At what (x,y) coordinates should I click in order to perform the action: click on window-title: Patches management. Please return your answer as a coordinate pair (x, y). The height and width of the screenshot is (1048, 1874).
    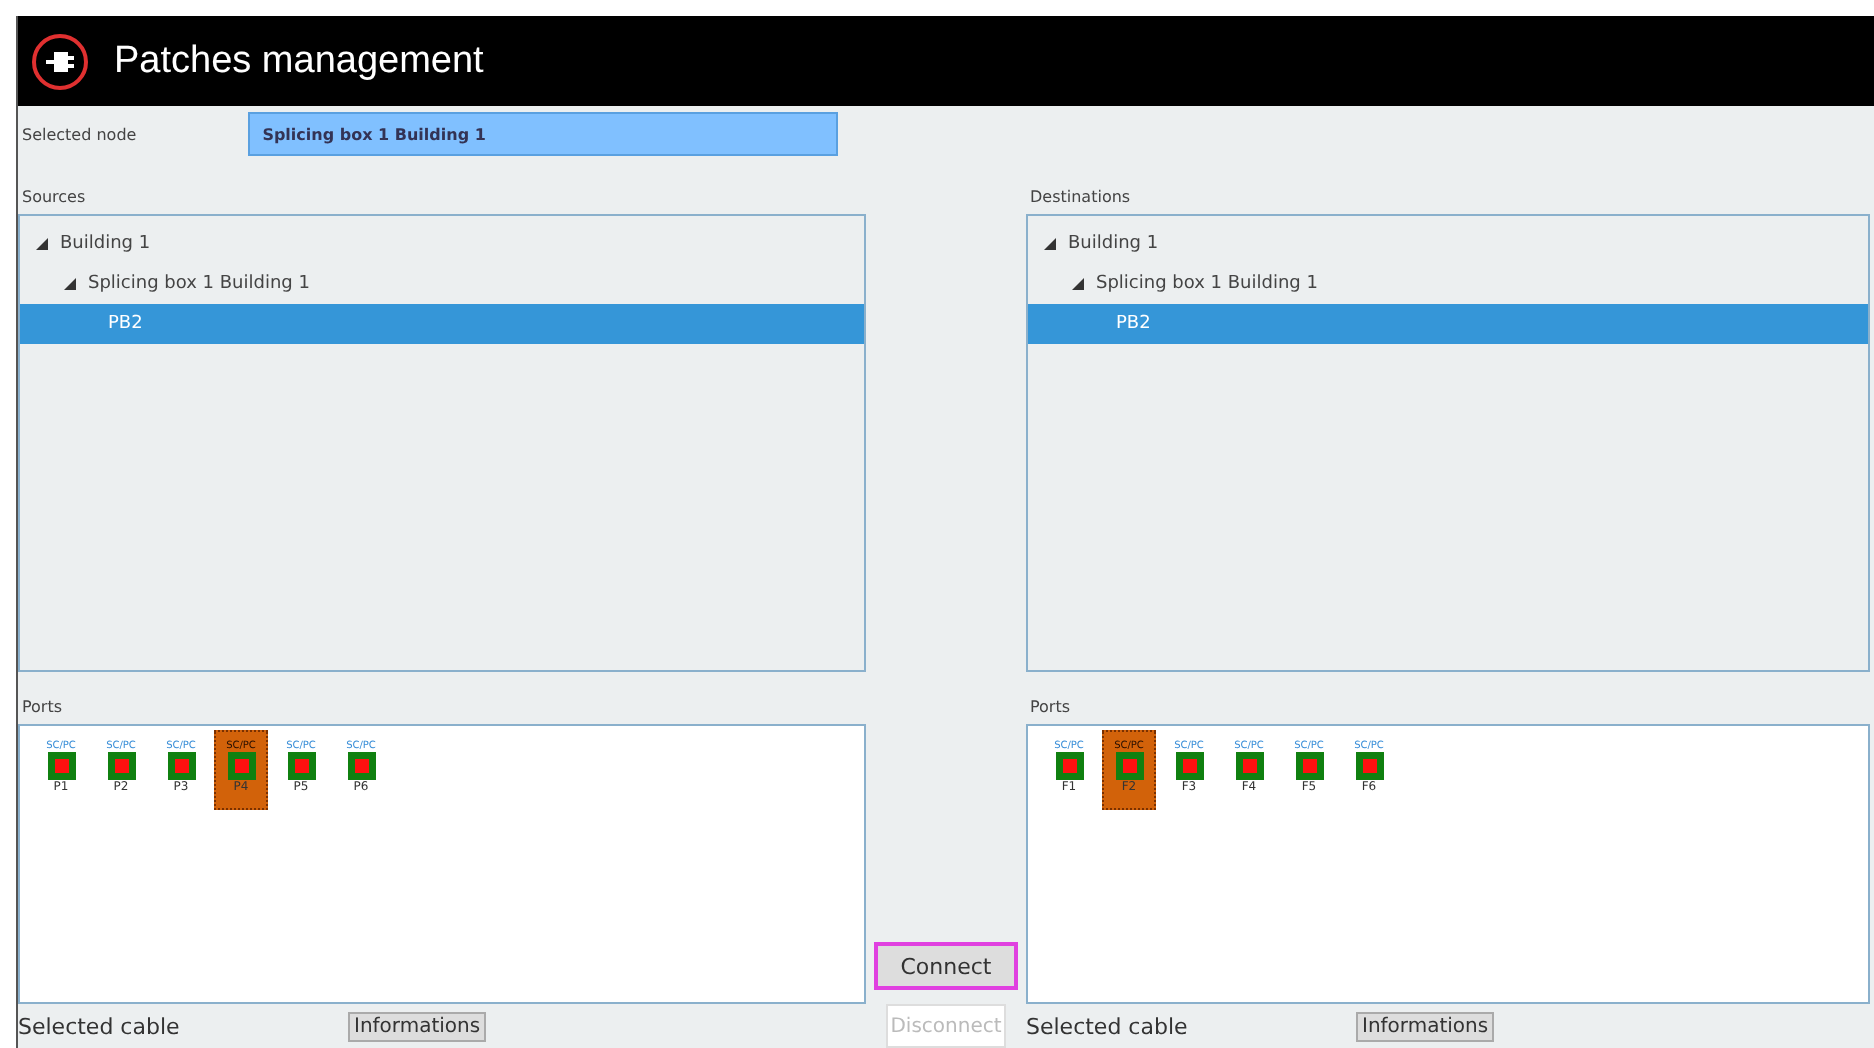
    Looking at the image, I should click on (299, 61).